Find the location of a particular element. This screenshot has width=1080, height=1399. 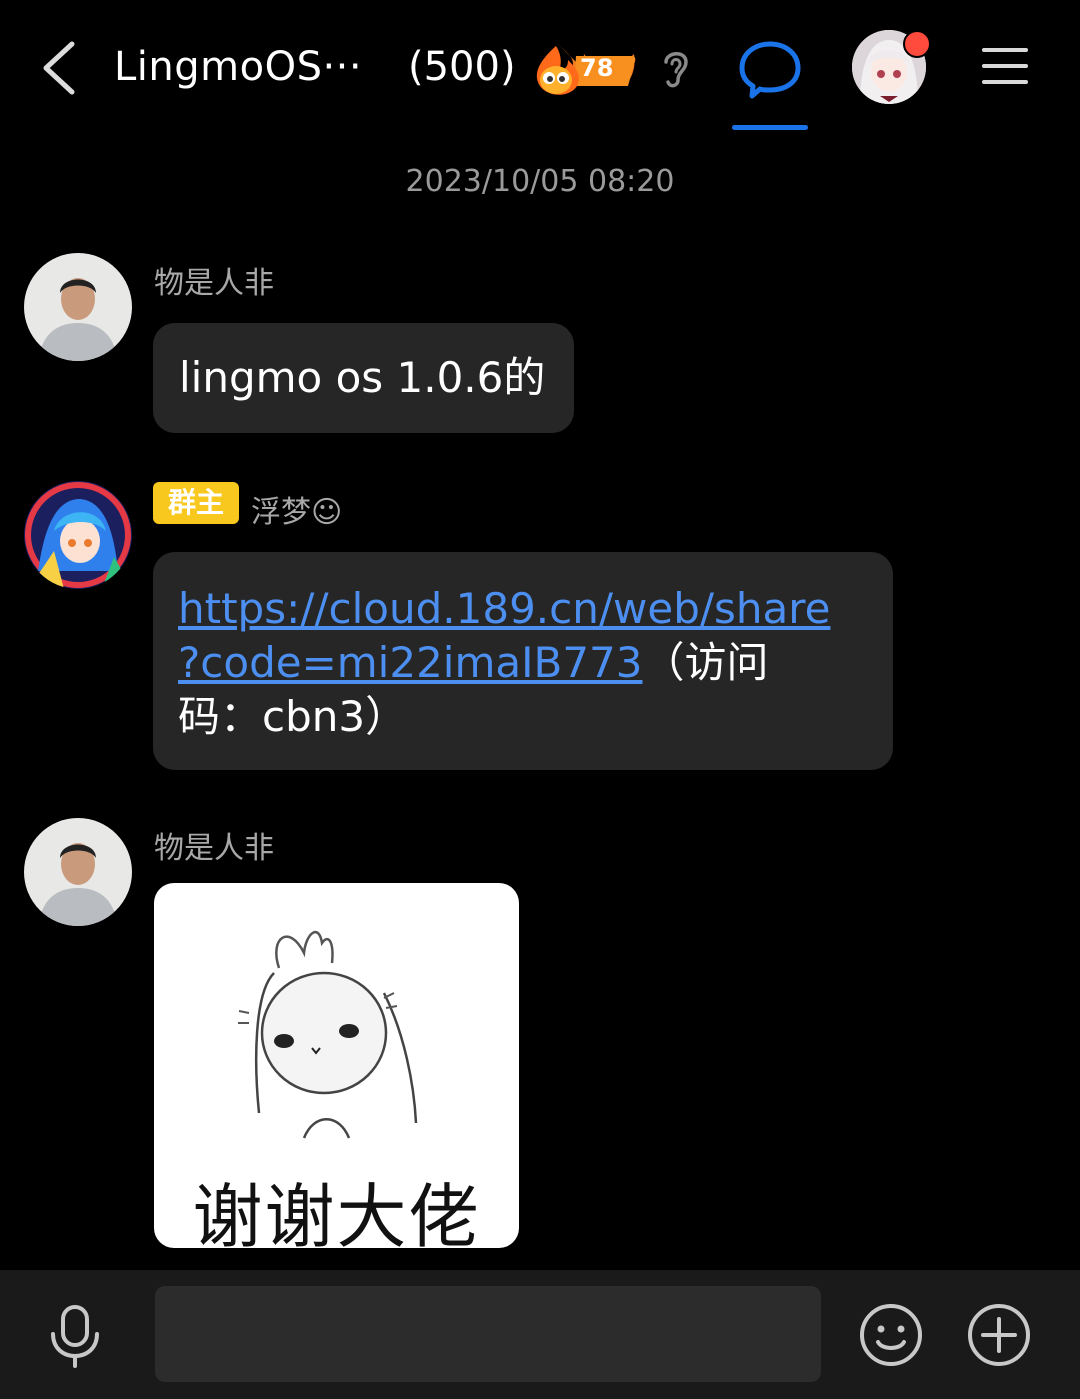

plus-icon is located at coordinates (999, 1335).